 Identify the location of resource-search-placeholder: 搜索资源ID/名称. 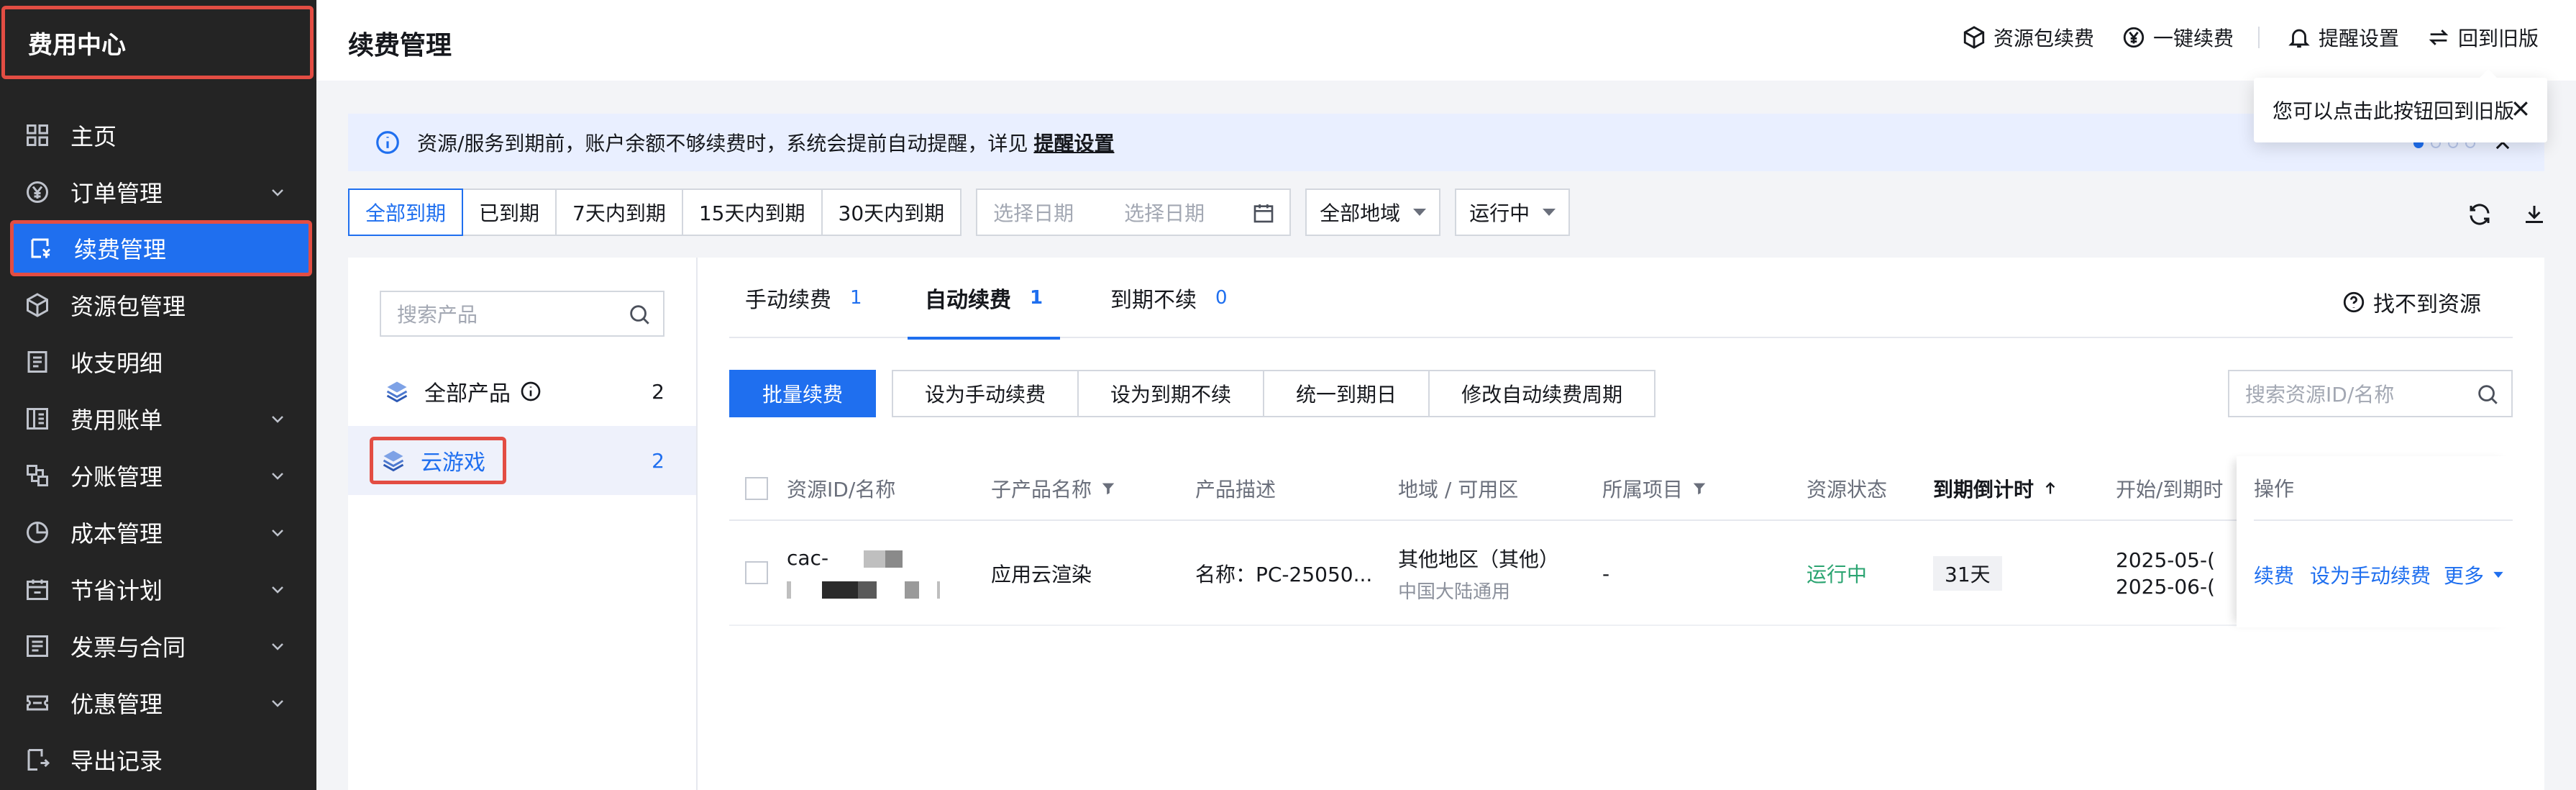
(2320, 395).